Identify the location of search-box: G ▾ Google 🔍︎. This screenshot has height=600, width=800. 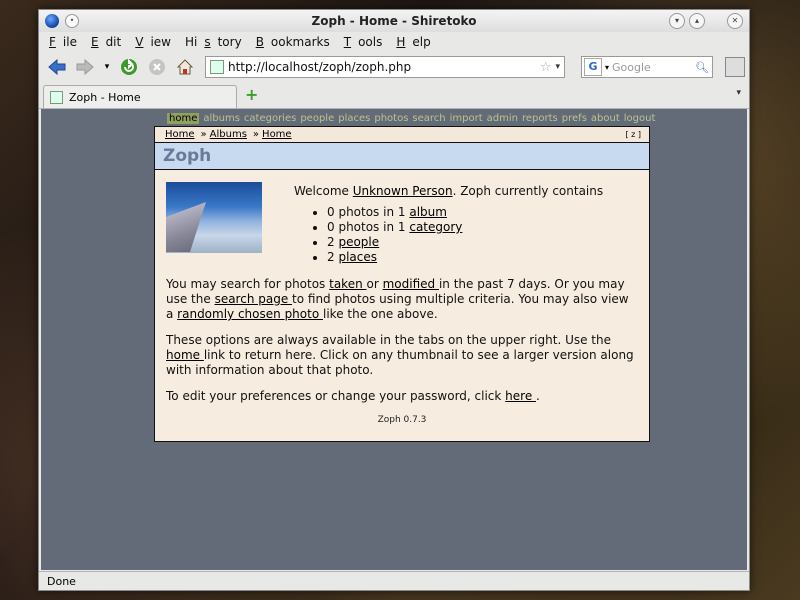
(647, 67).